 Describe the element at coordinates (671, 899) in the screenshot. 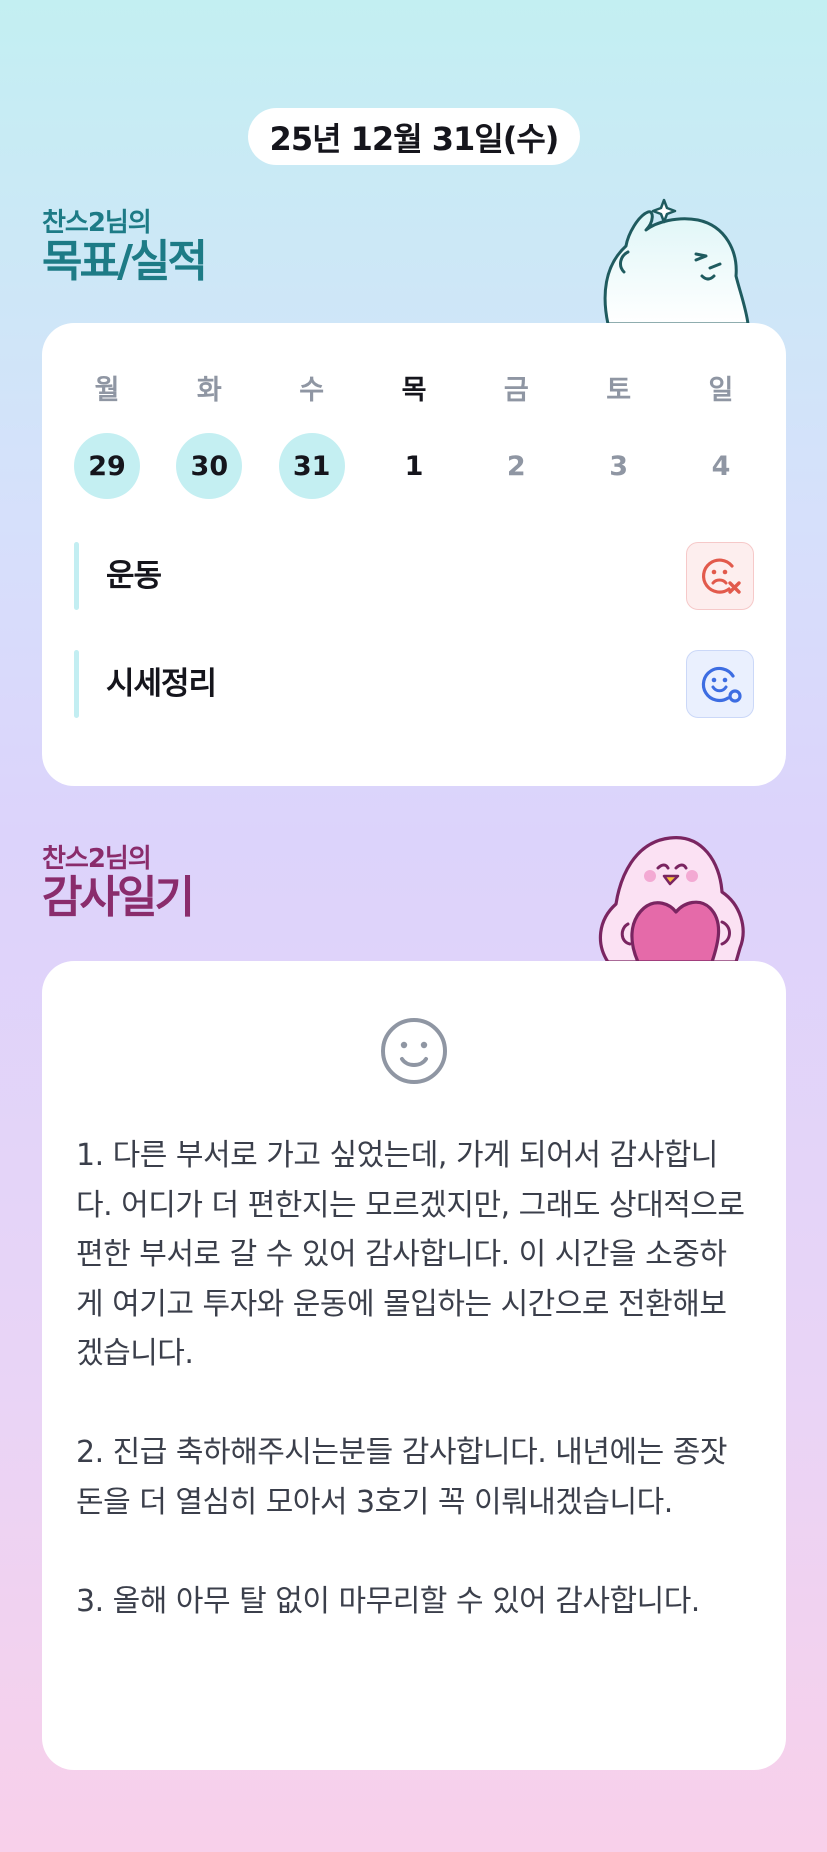

I see `pink-mascot-heart-icon` at that location.